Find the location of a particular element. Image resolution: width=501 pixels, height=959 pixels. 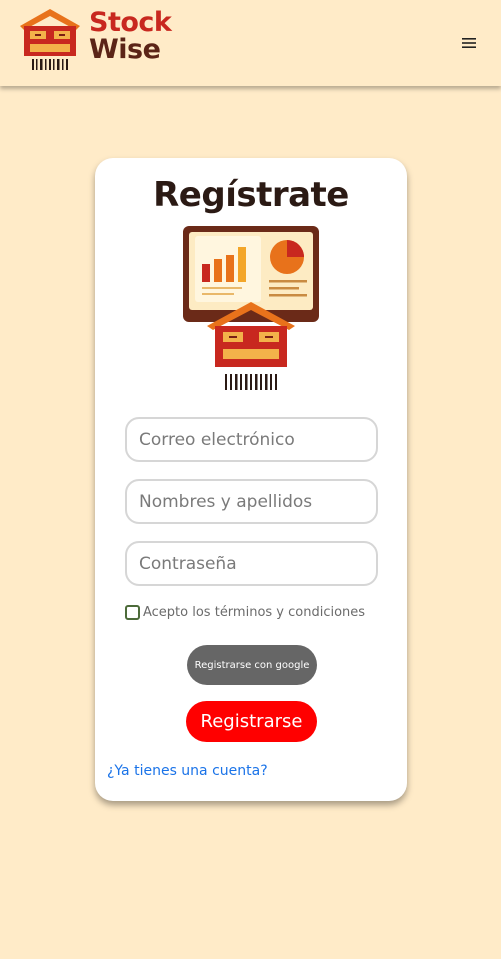

hamburger-menu-icon is located at coordinates (469, 44).